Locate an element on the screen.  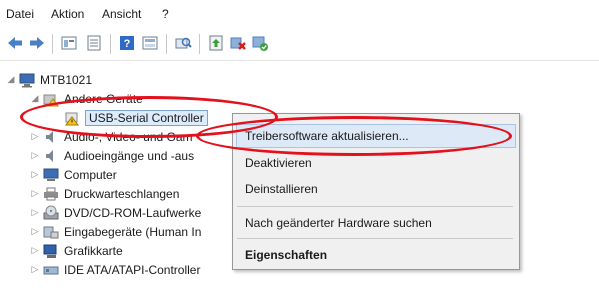
toolbar: ? is located at coordinates (299, 43).